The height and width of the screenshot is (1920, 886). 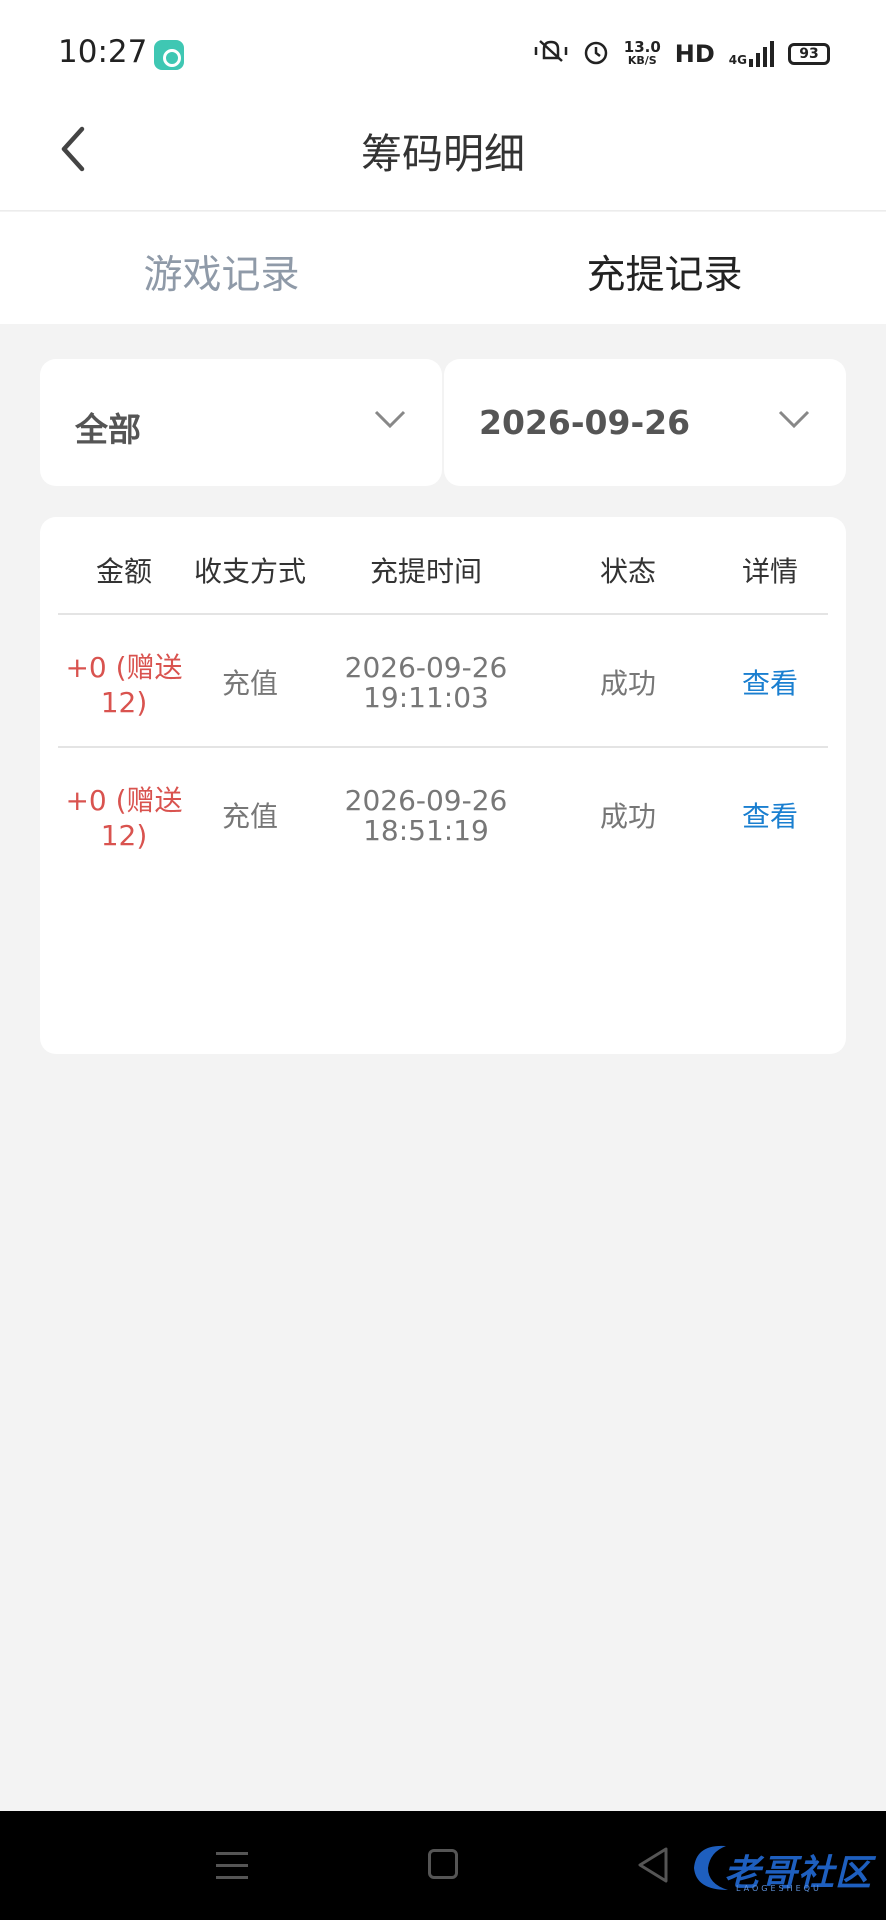 I want to click on column-header-amount: 金额, so click(x=123, y=571).